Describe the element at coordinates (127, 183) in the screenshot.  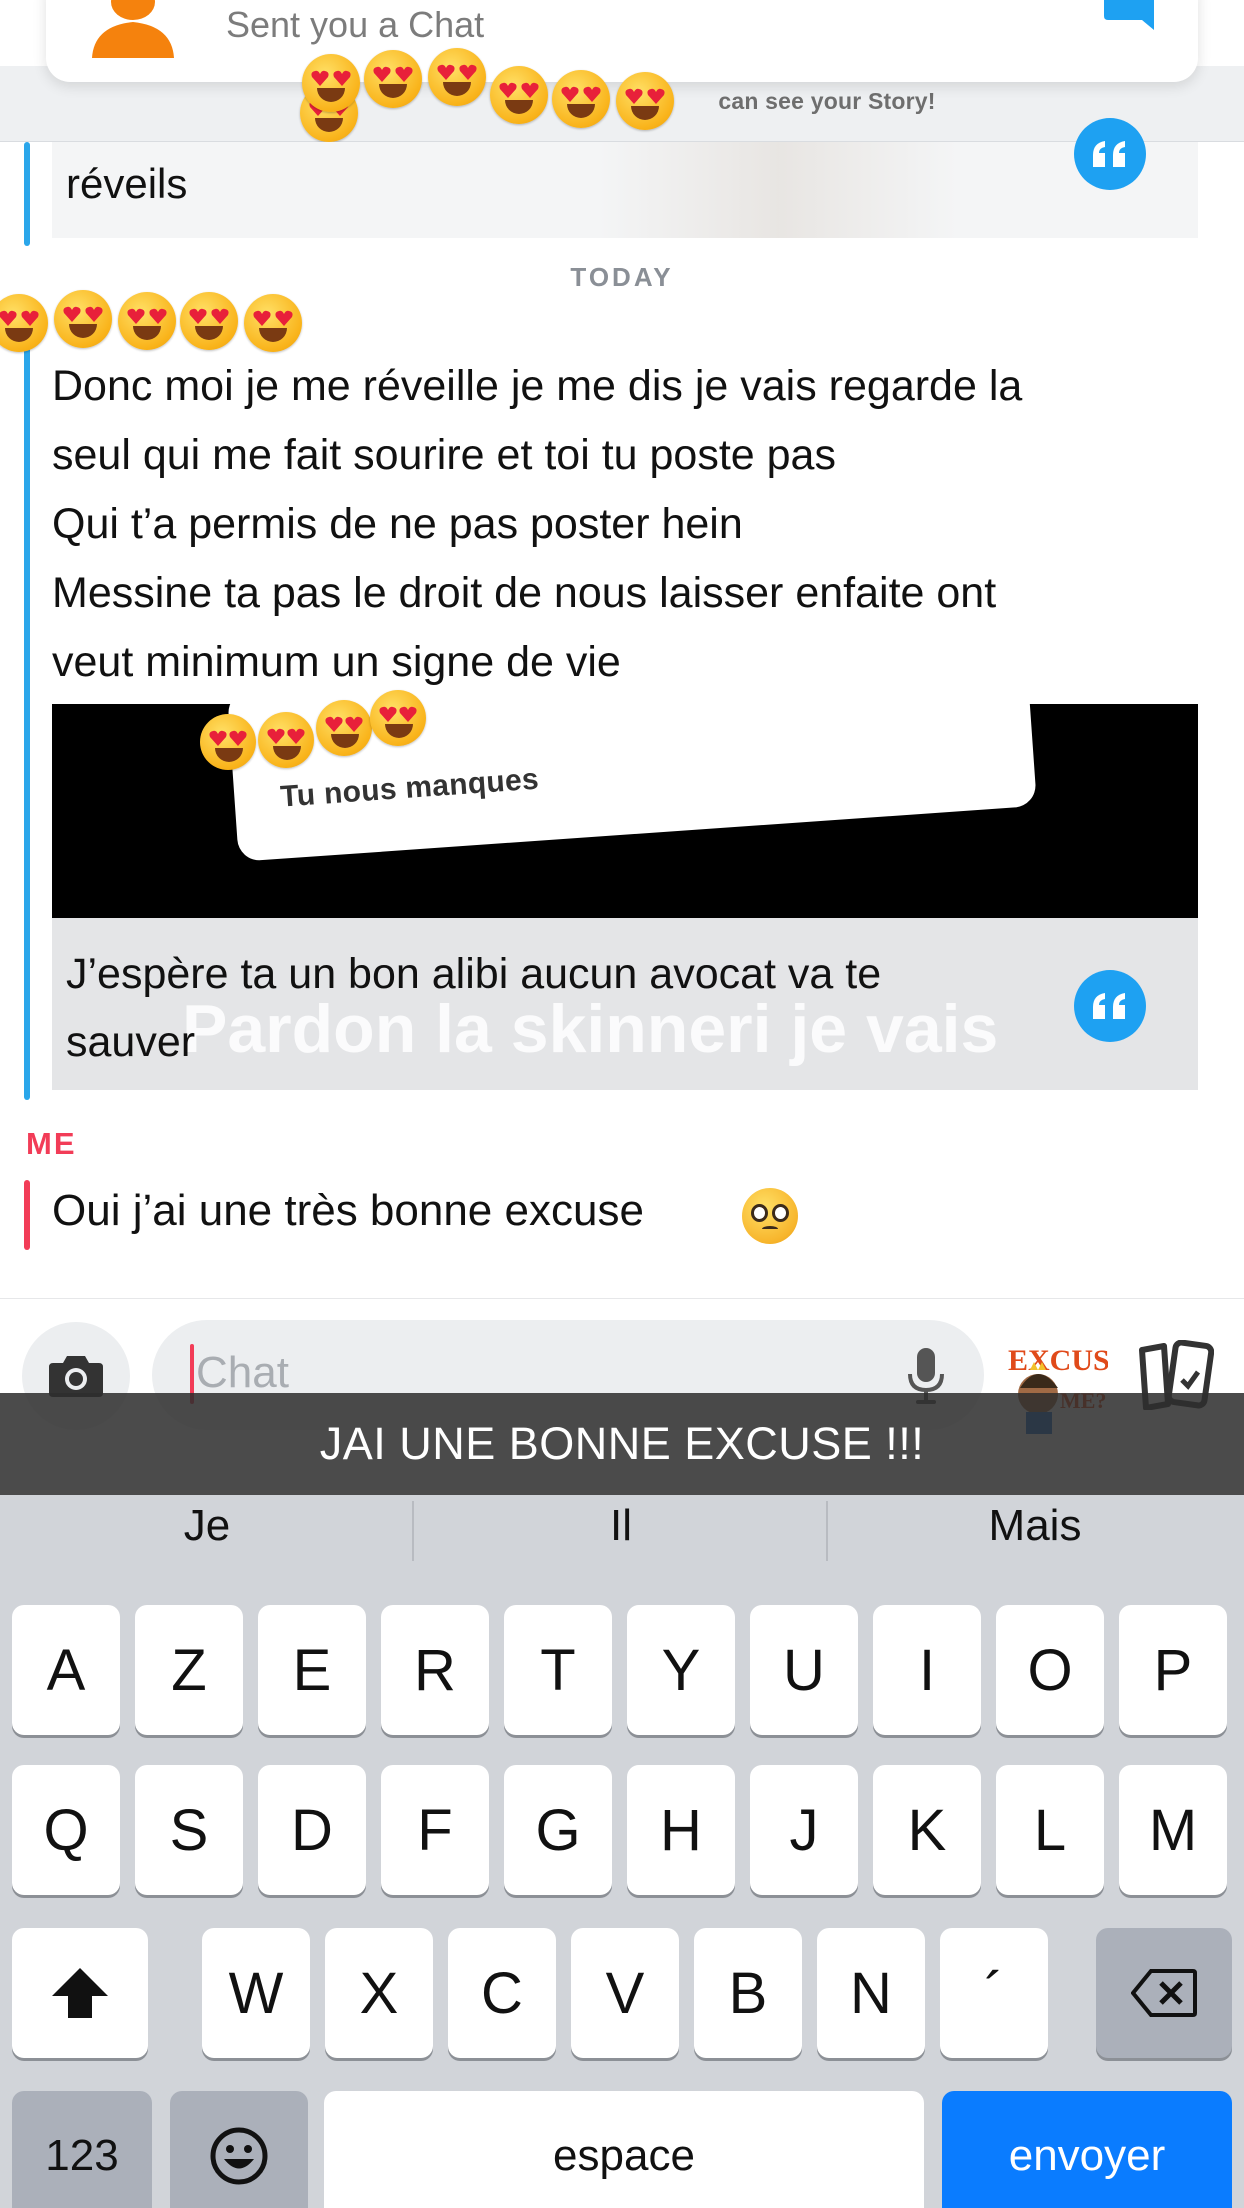
I see `quoted-story-text: réveils` at that location.